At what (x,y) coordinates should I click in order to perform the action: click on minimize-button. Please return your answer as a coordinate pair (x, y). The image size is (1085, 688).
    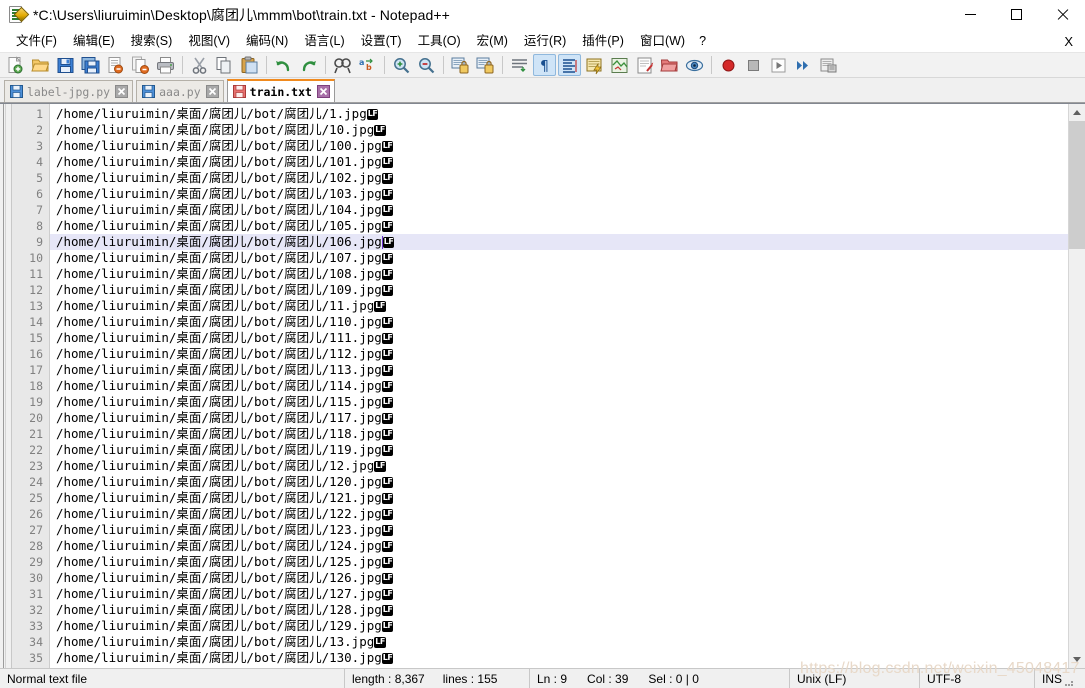
    Looking at the image, I should click on (970, 15).